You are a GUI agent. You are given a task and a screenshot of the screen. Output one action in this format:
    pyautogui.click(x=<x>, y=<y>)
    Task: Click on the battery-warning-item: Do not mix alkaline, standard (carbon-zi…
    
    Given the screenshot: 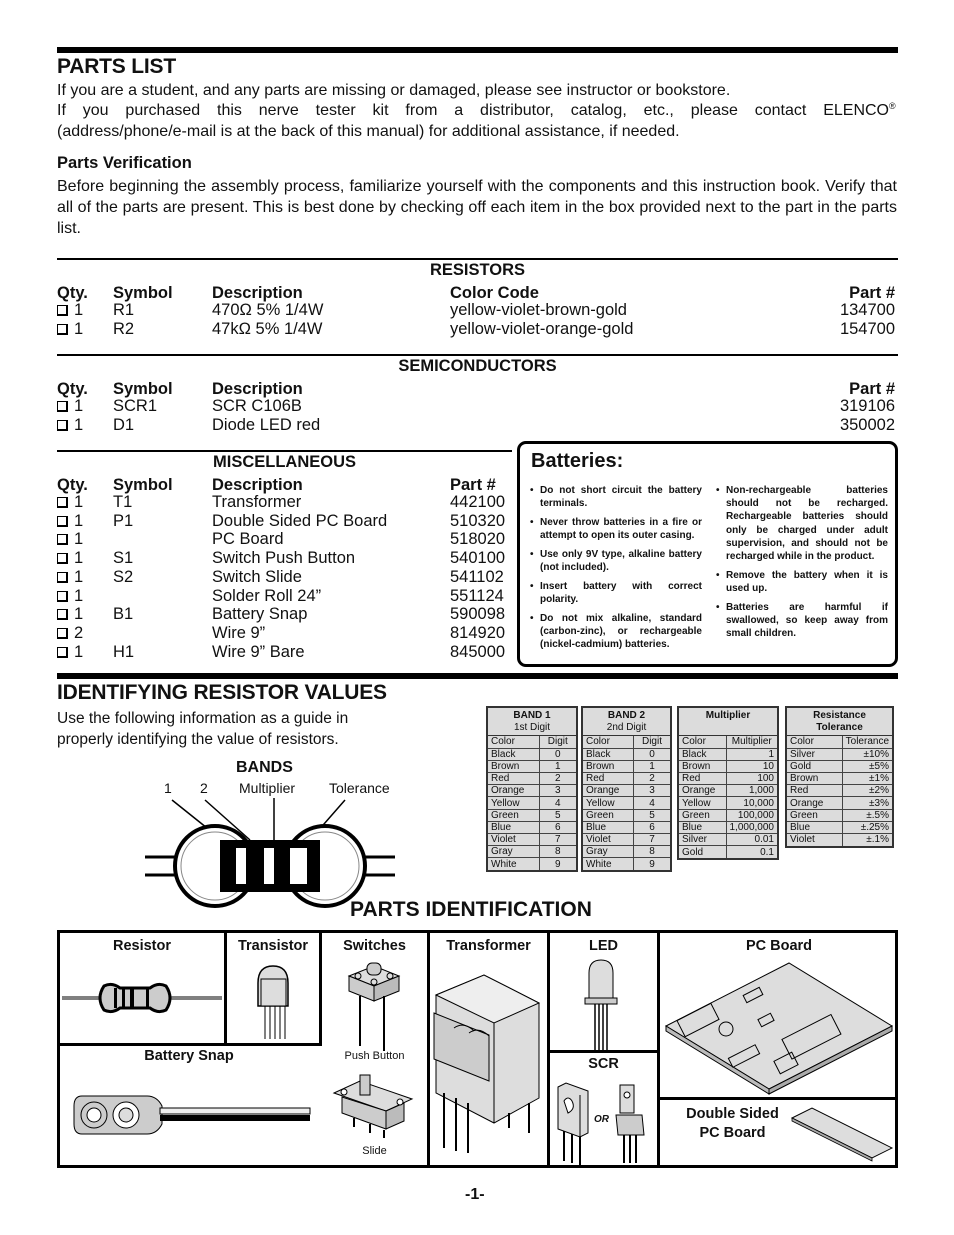 What is the action you would take?
    pyautogui.click(x=616, y=632)
    